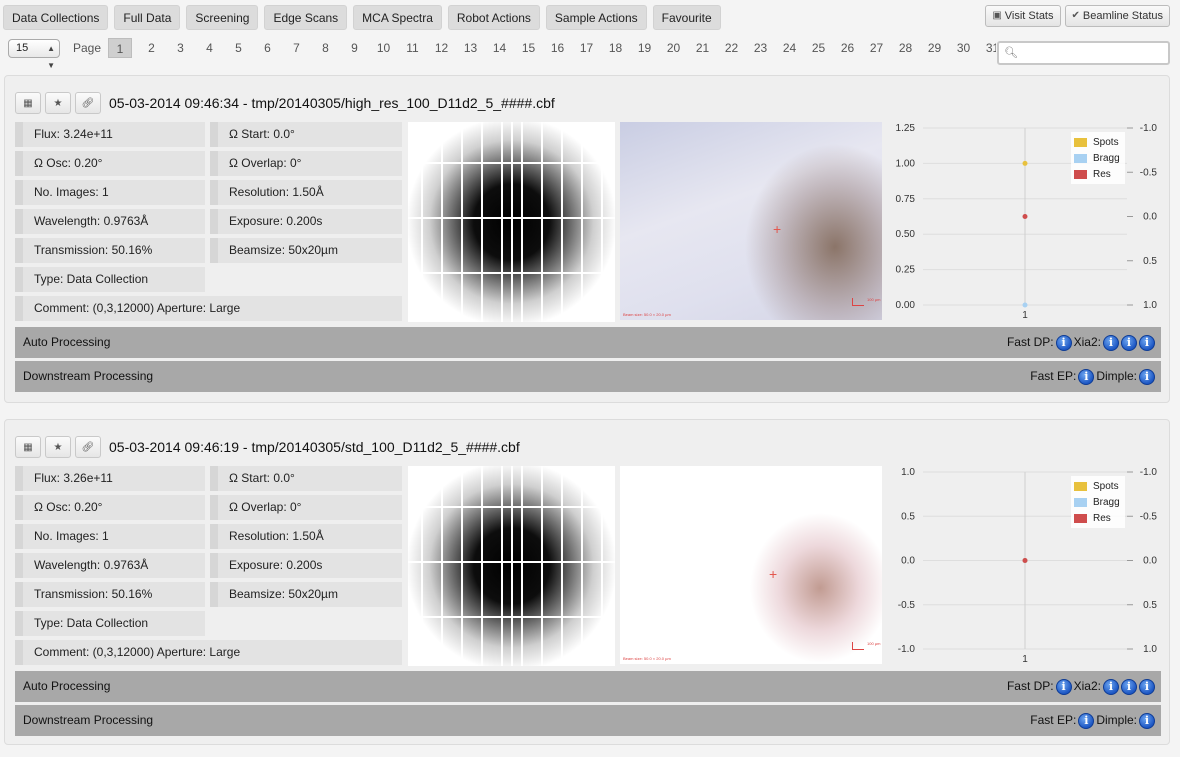 This screenshot has height=757, width=1180. Describe the element at coordinates (673, 48) in the screenshot. I see `page-link: 20` at that location.